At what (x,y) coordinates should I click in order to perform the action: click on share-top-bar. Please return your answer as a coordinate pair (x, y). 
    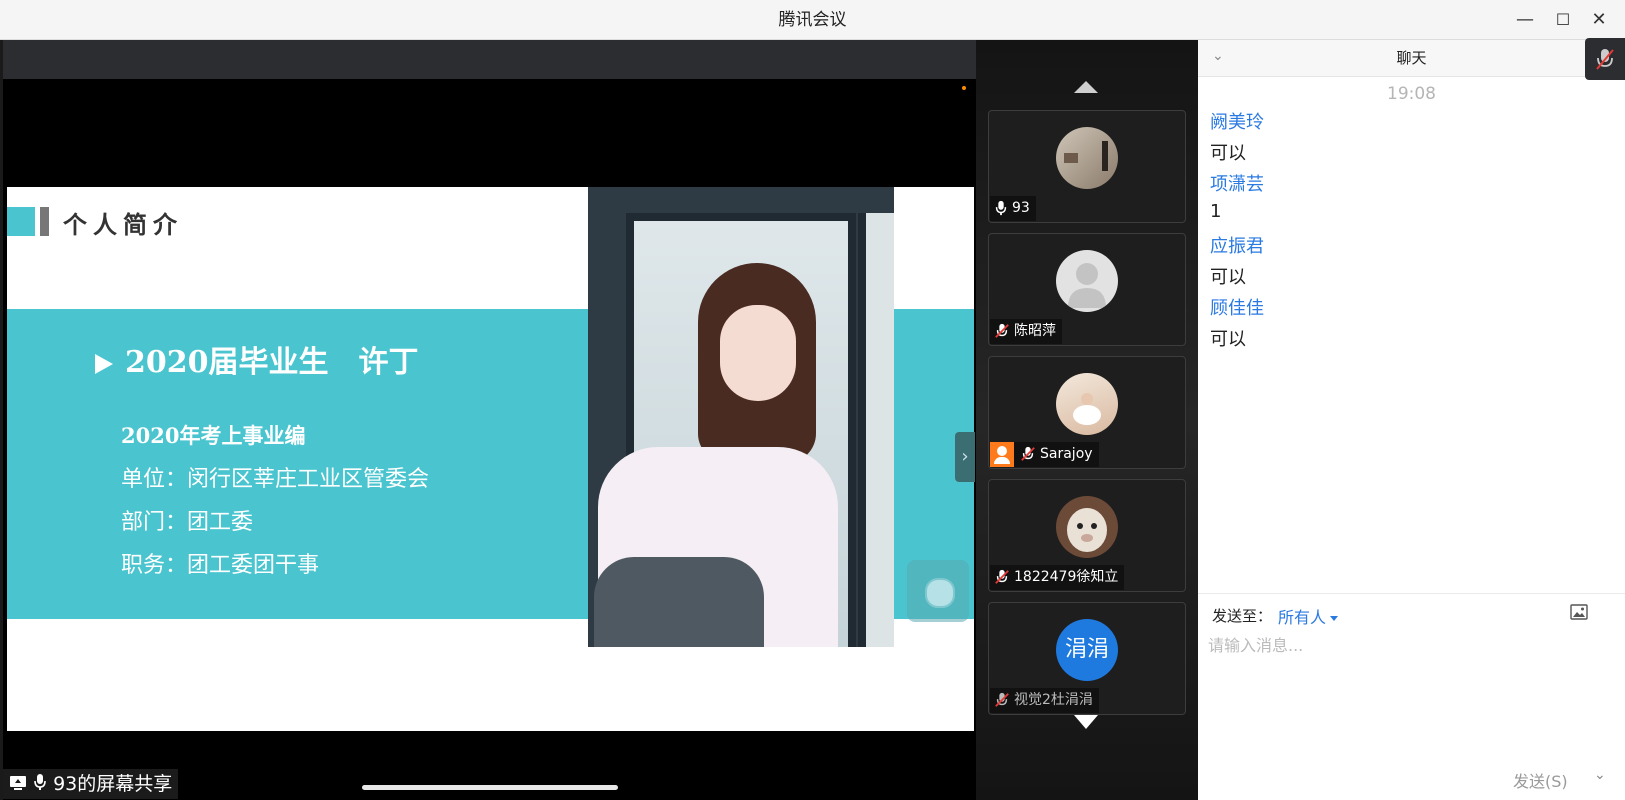
    Looking at the image, I should click on (489, 59).